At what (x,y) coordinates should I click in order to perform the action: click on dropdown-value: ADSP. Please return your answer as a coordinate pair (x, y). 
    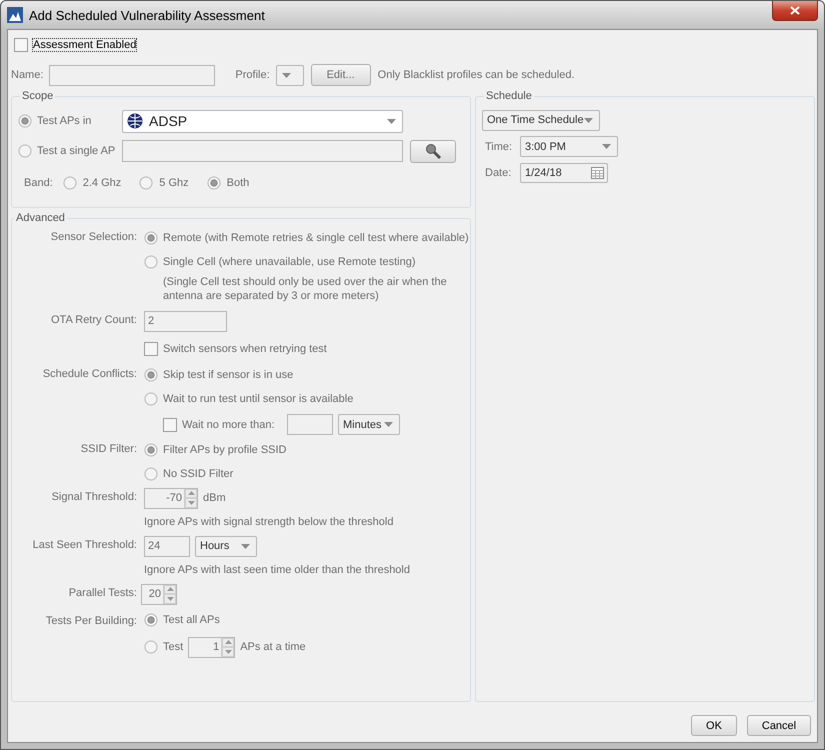
    Looking at the image, I should click on (168, 121).